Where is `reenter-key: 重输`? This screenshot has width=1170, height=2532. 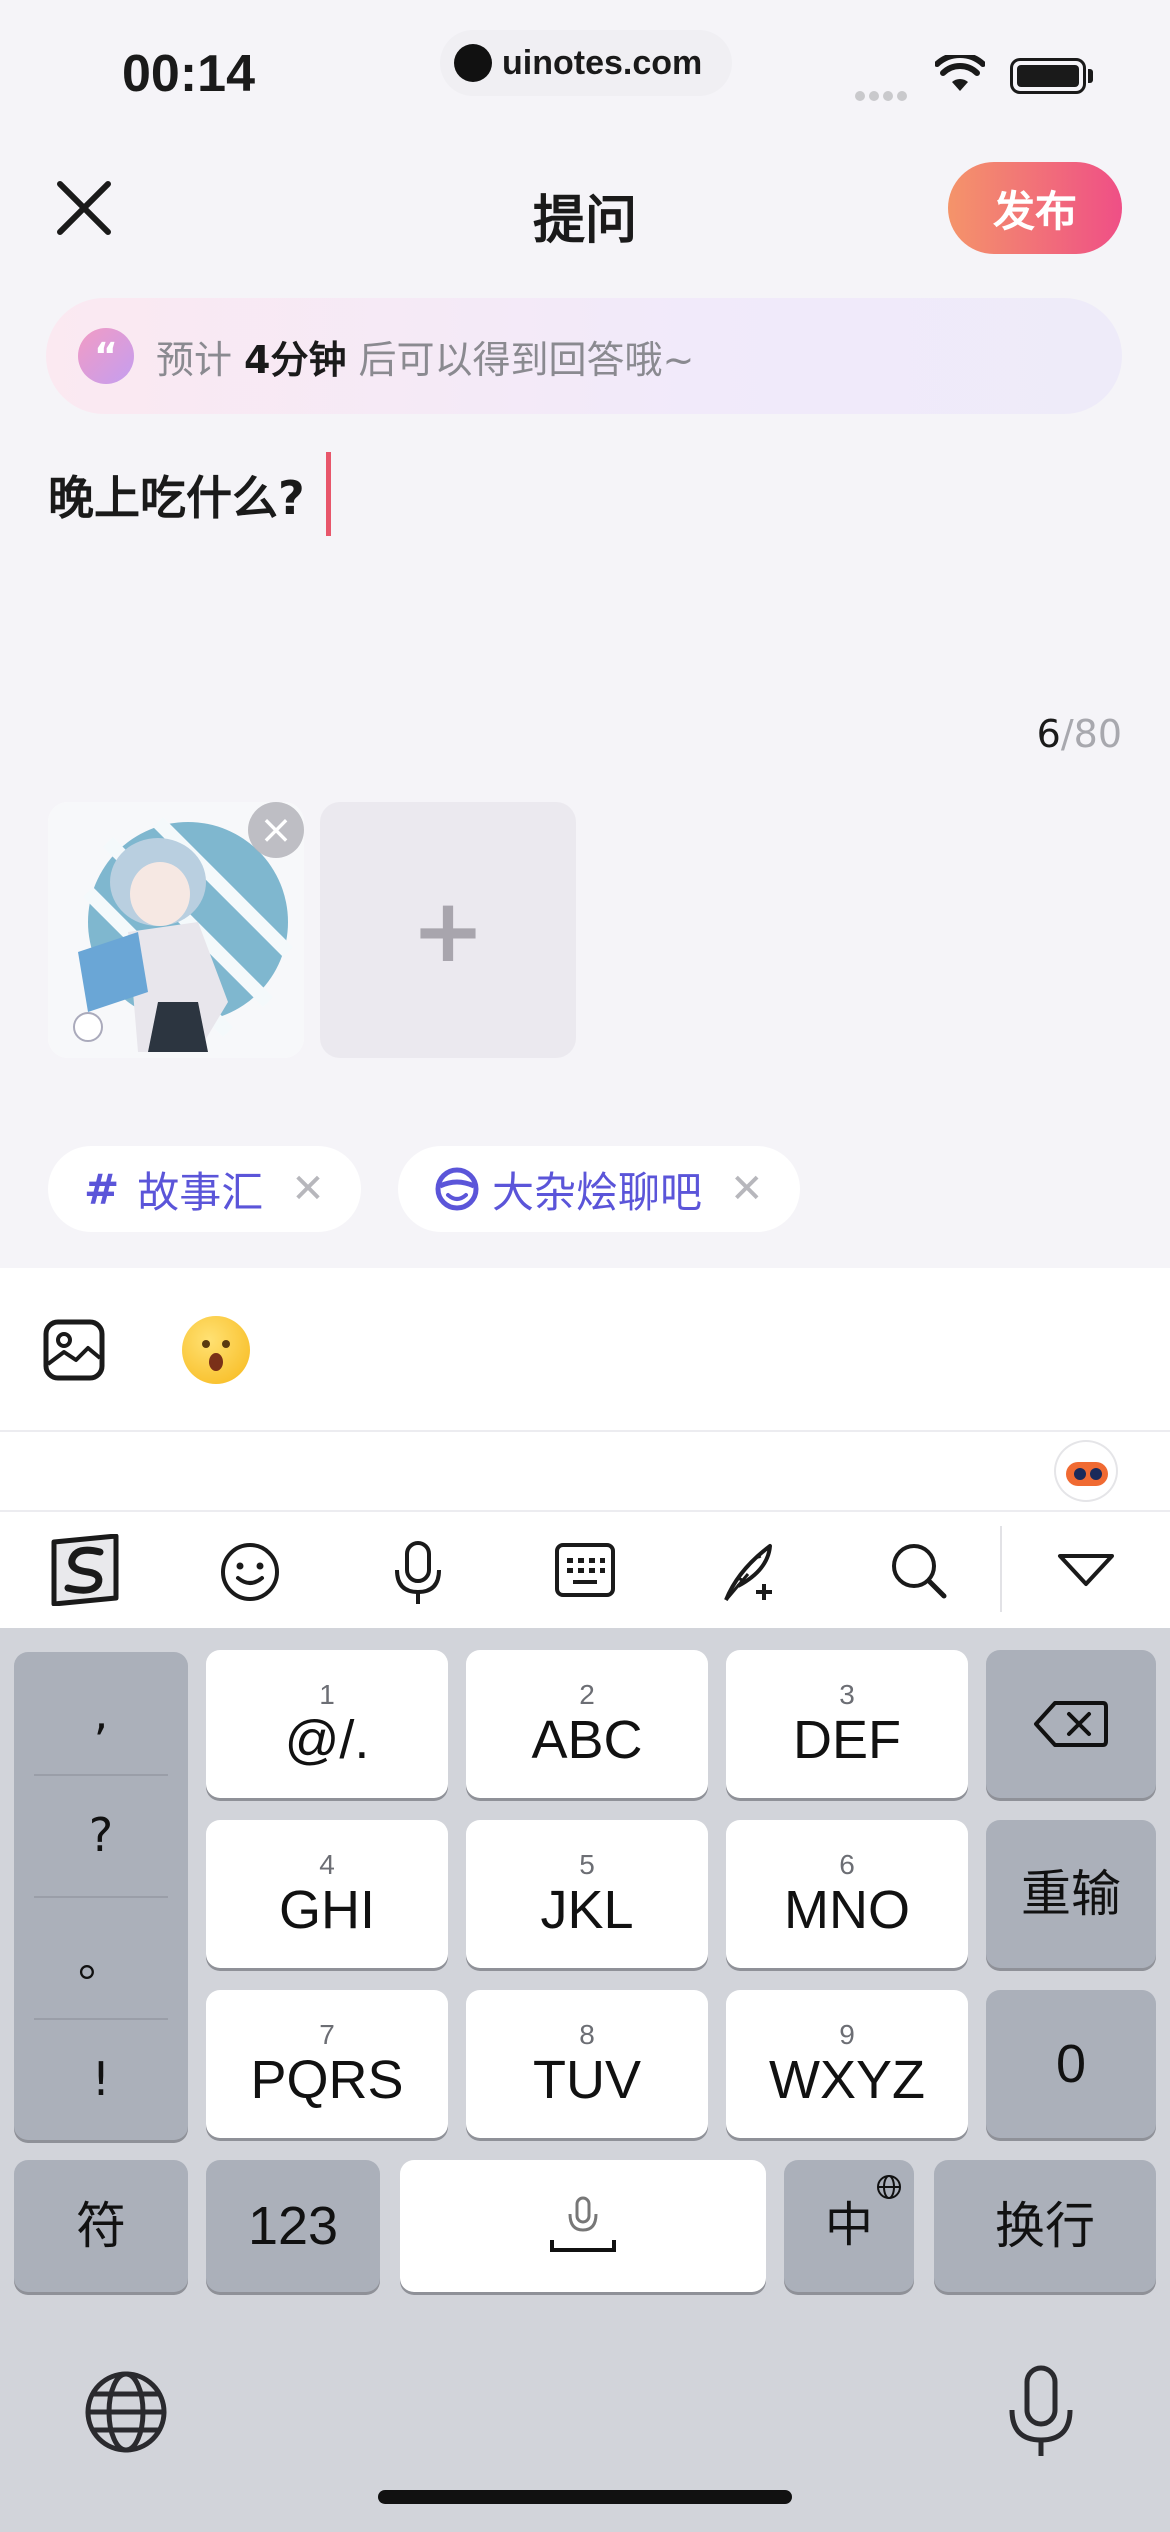
reenter-key: 重输 is located at coordinates (1071, 1894).